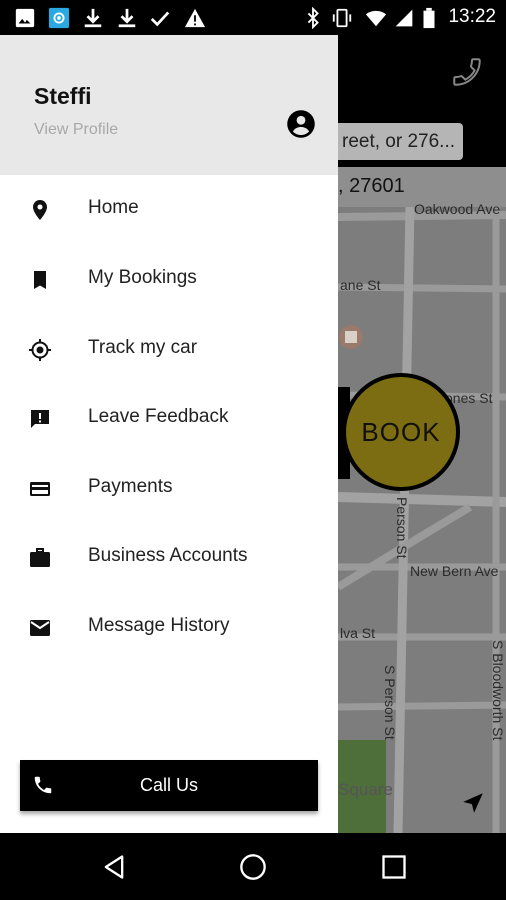  I want to click on bookmark-icon, so click(40, 280).